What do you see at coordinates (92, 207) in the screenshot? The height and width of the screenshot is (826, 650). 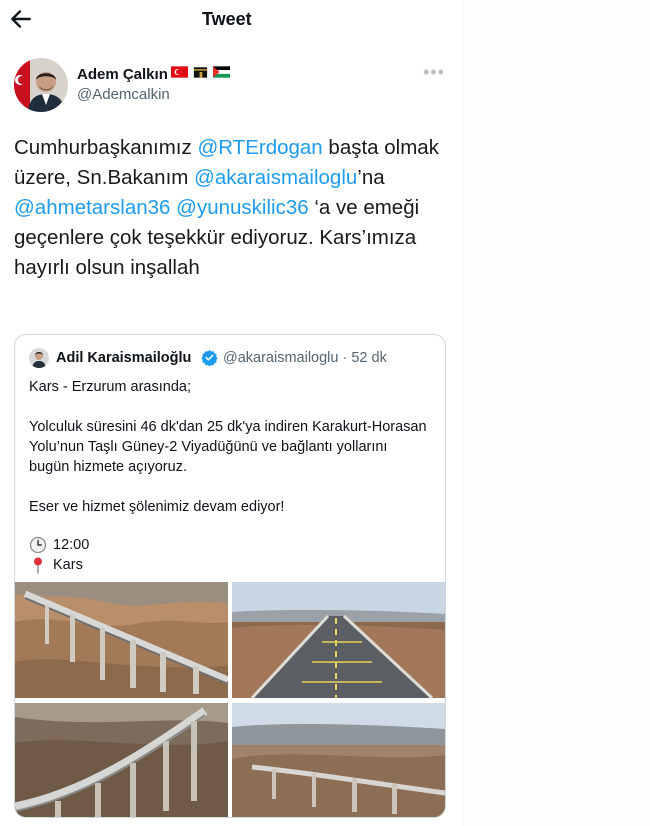 I see `mention-link: @ahmetarslan36` at bounding box center [92, 207].